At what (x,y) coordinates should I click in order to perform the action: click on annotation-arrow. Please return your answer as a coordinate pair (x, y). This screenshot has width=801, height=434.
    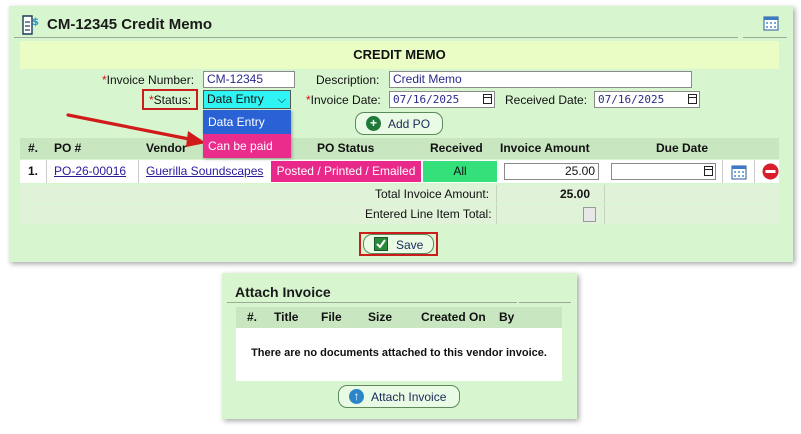
    Looking at the image, I should click on (136, 130).